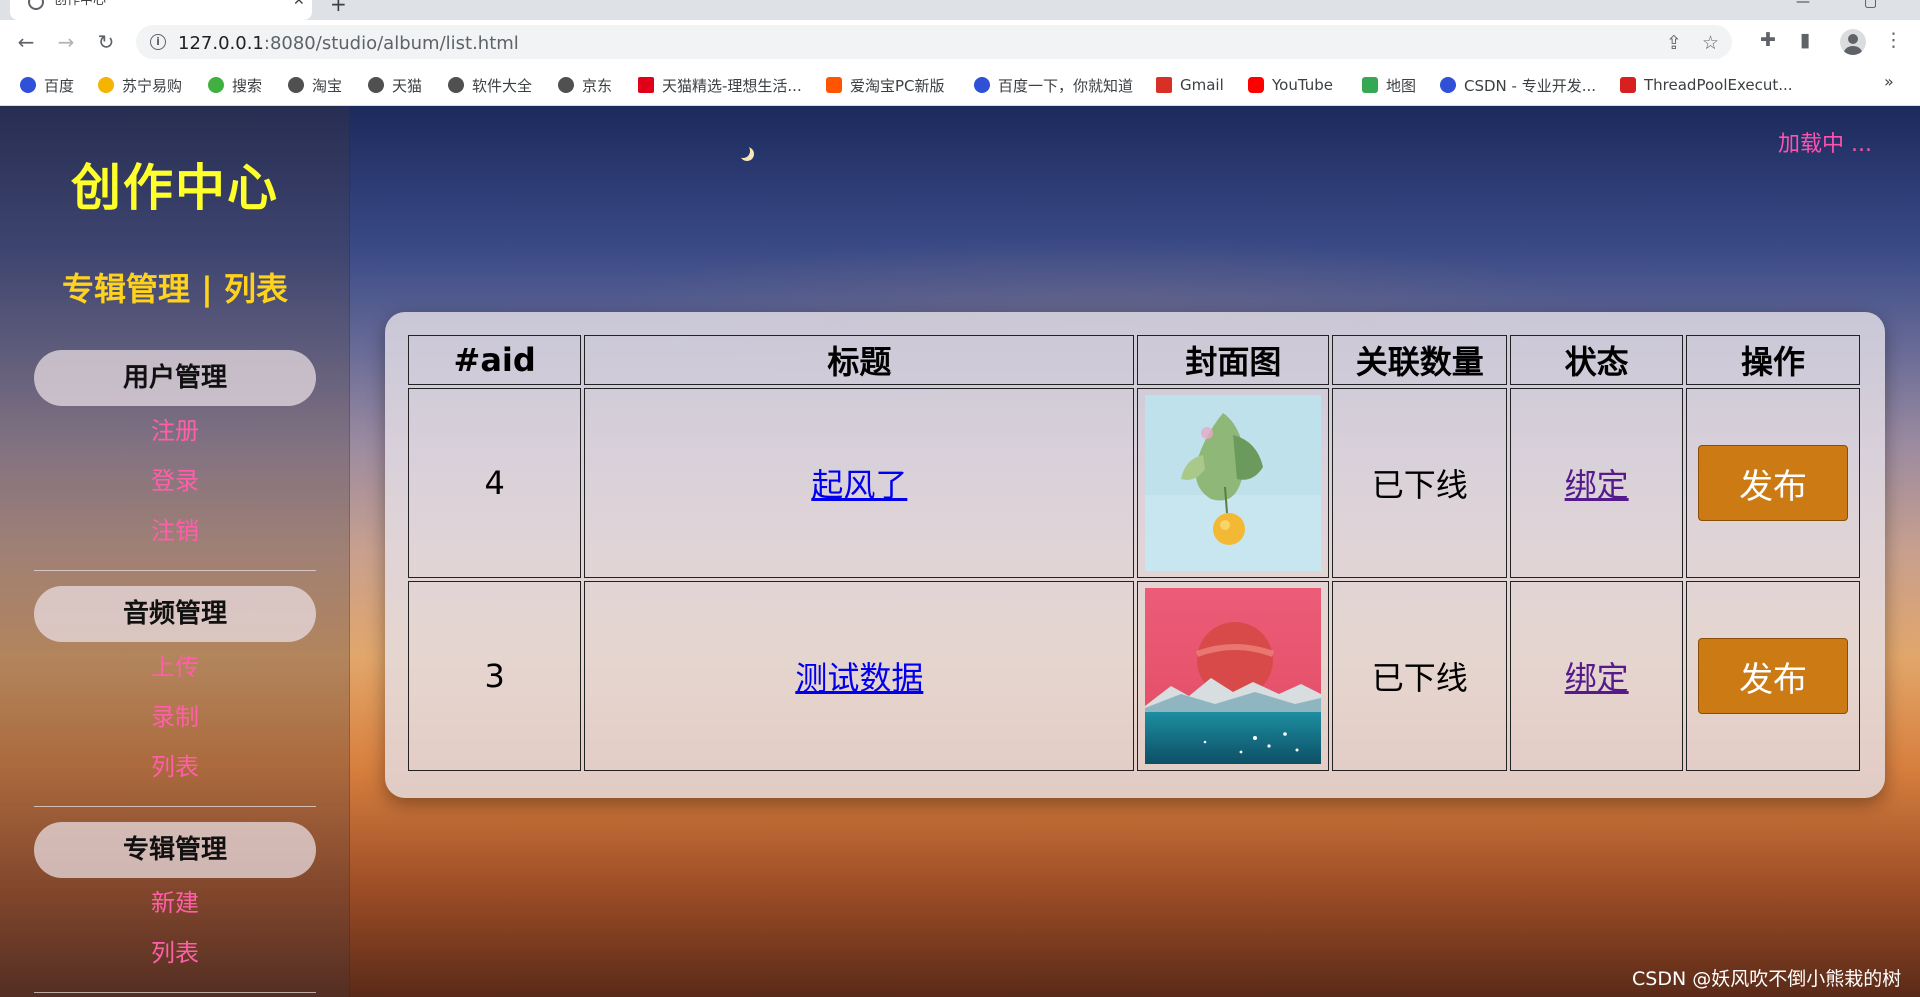 This screenshot has height=997, width=1920. Describe the element at coordinates (175, 667) in the screenshot. I see `nav-link-upload: 上传` at that location.